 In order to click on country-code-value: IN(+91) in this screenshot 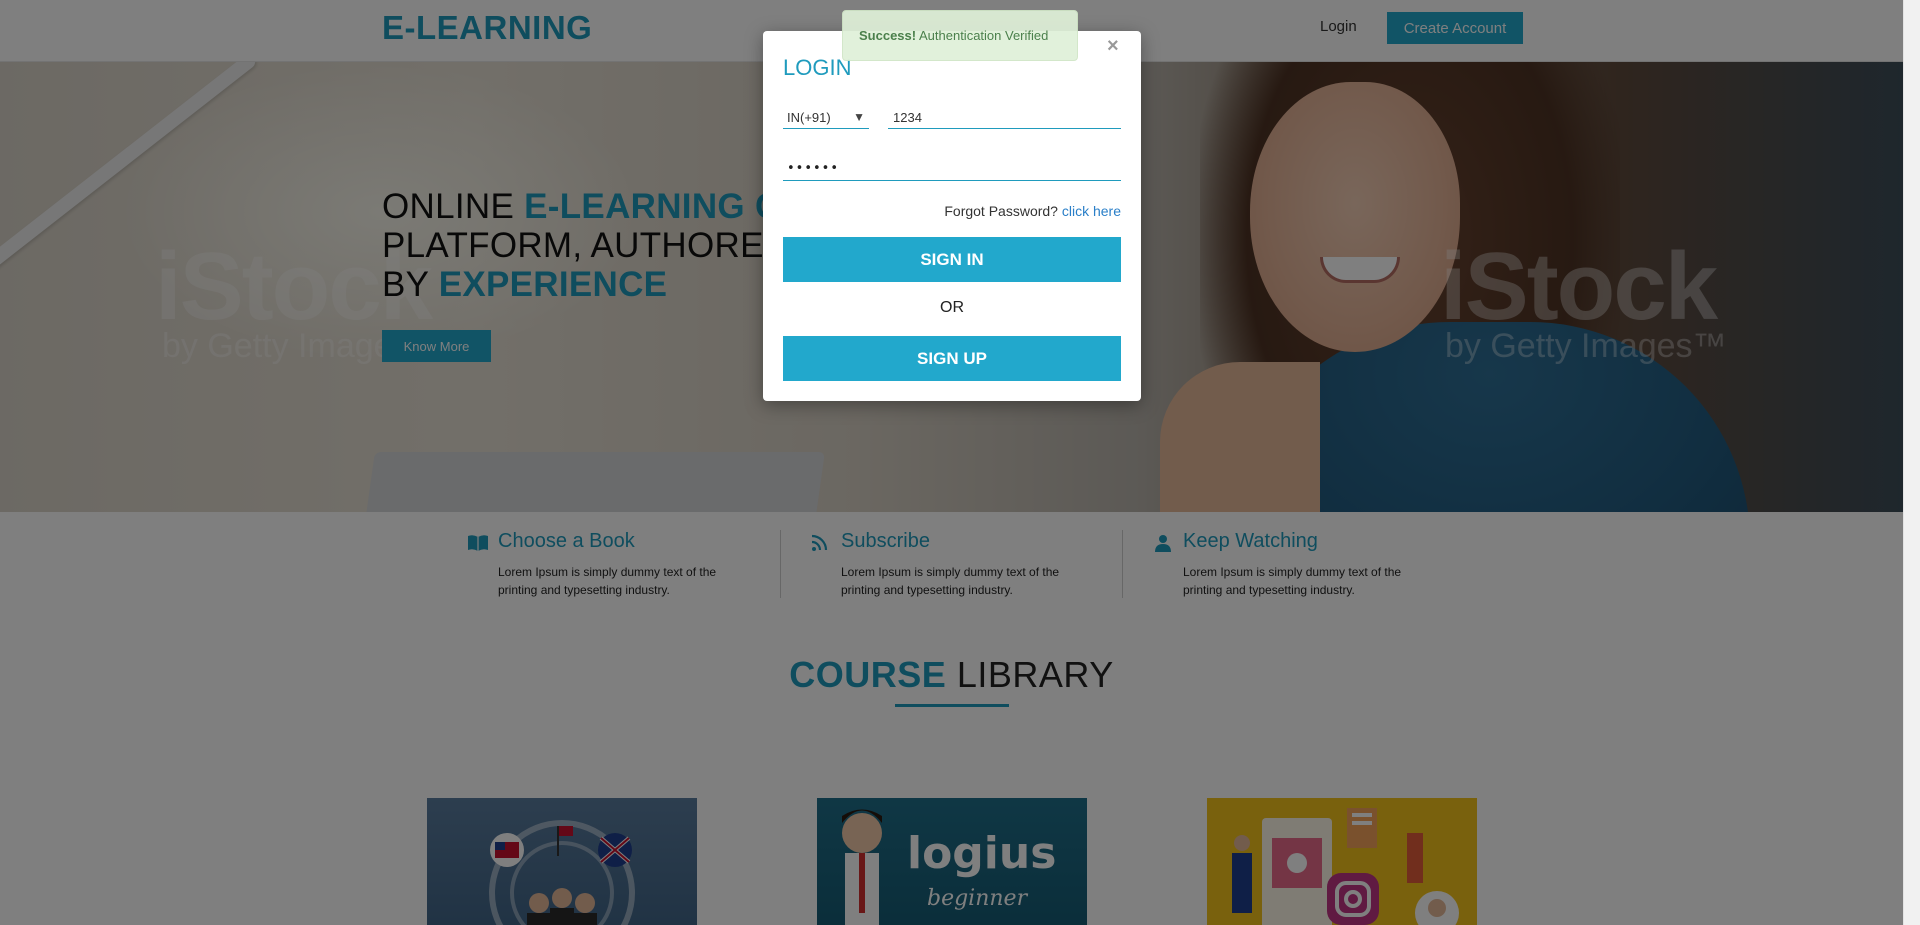, I will do `click(809, 117)`.